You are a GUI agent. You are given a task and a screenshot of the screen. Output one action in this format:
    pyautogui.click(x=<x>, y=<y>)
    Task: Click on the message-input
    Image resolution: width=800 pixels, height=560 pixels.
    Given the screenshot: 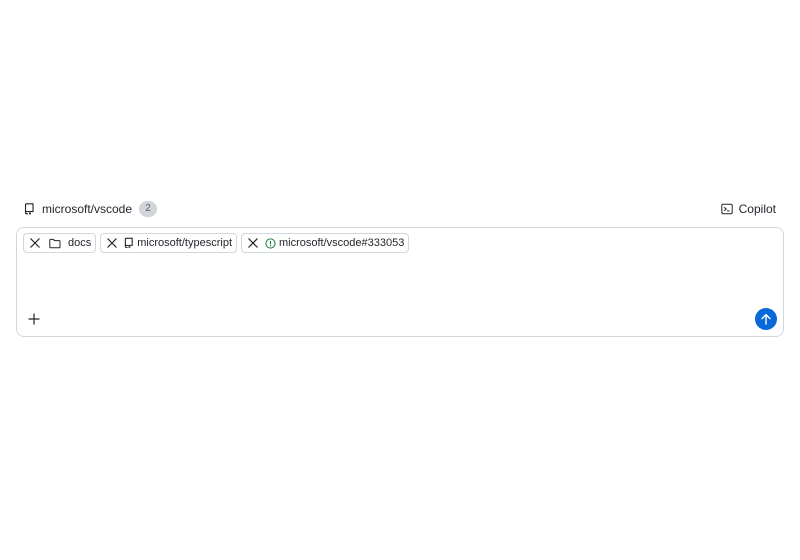 What is the action you would take?
    pyautogui.click(x=402, y=281)
    